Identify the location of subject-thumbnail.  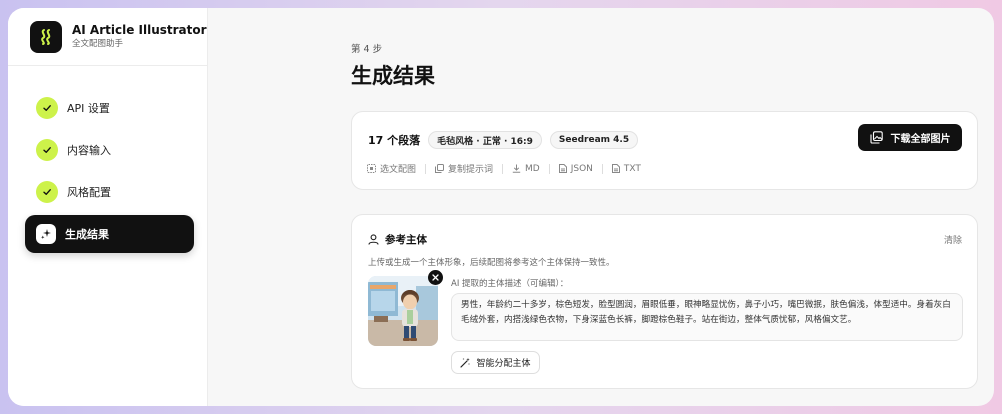
(403, 311).